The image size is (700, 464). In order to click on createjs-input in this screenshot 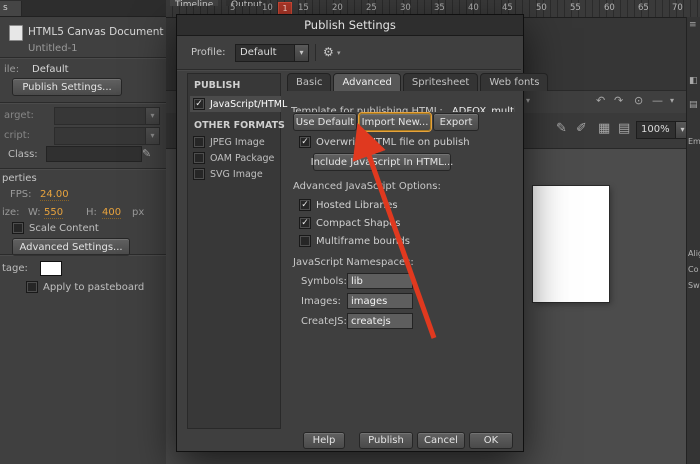, I will do `click(380, 321)`.